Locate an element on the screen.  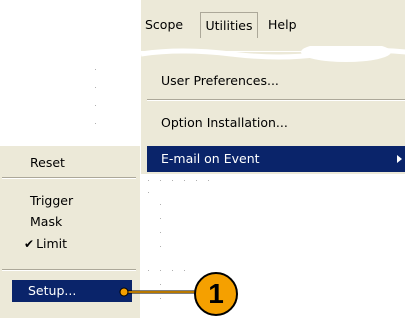
limit-label: Limit is located at coordinates (52, 243).